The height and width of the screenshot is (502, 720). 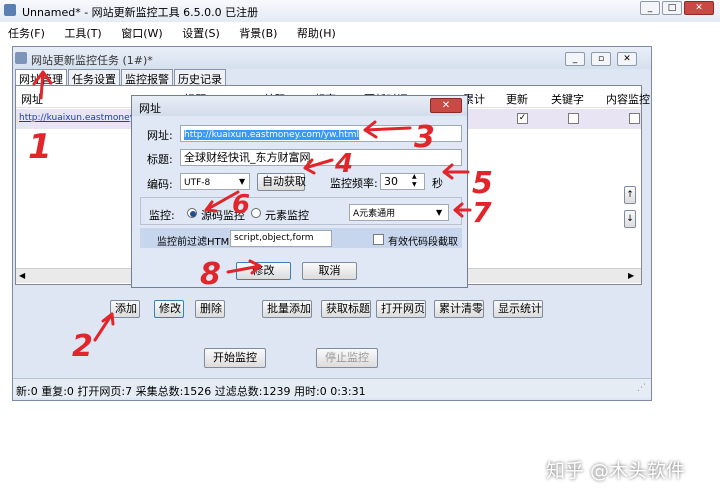 What do you see at coordinates (482, 212) in the screenshot?
I see `annotation-label-7: 7` at bounding box center [482, 212].